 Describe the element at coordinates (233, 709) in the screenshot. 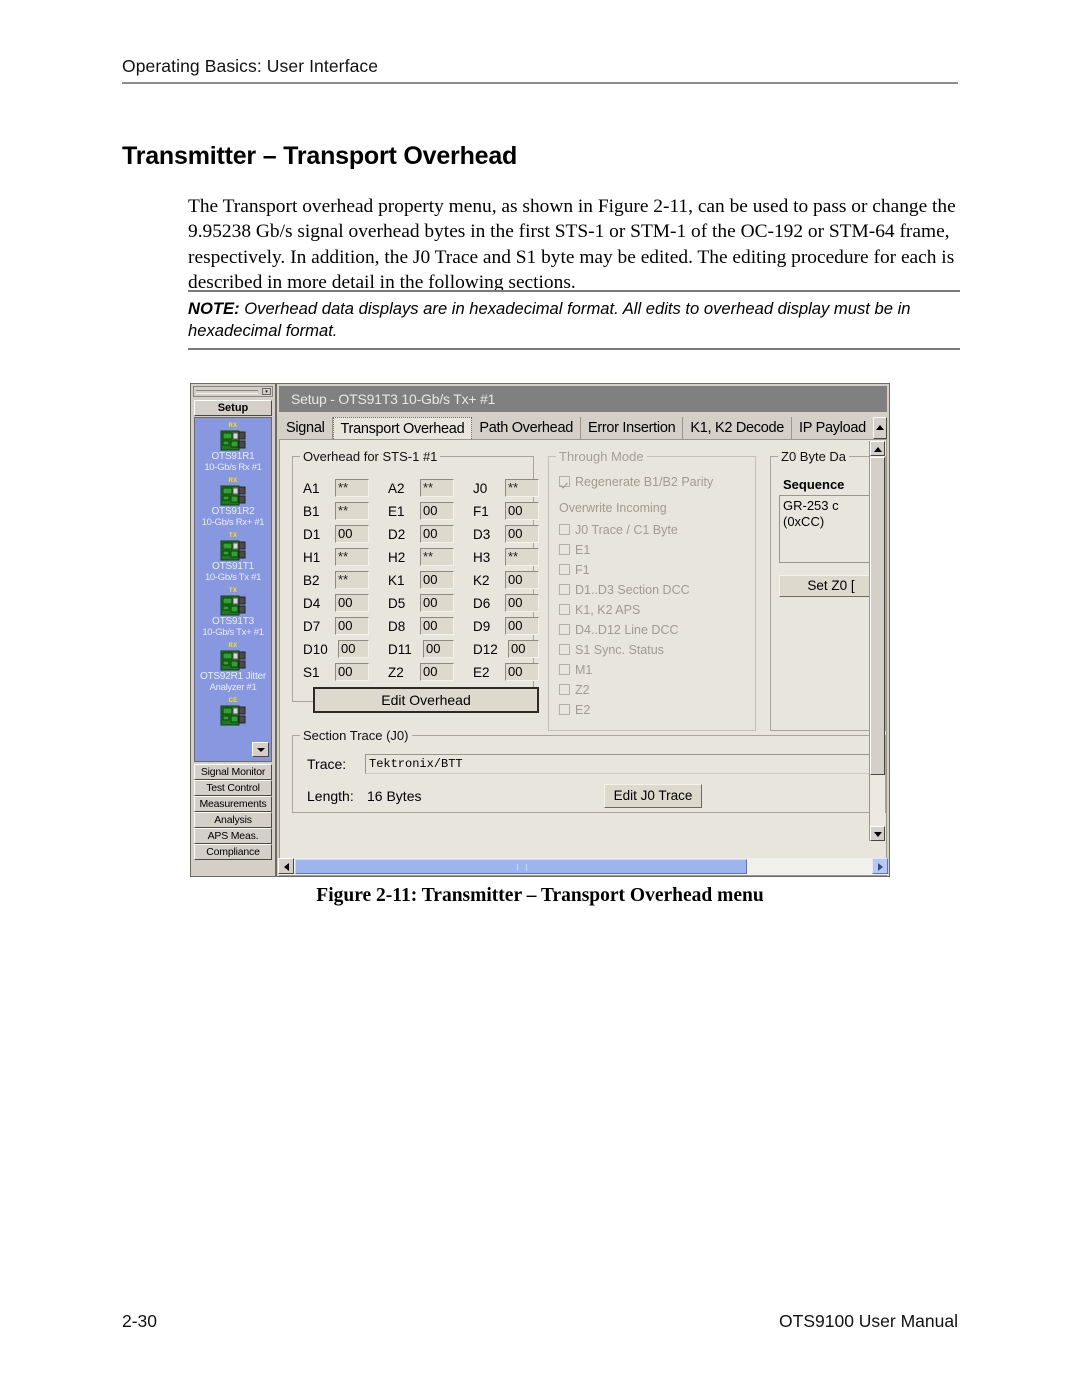

I see `sidebar-device-partial: CE` at that location.